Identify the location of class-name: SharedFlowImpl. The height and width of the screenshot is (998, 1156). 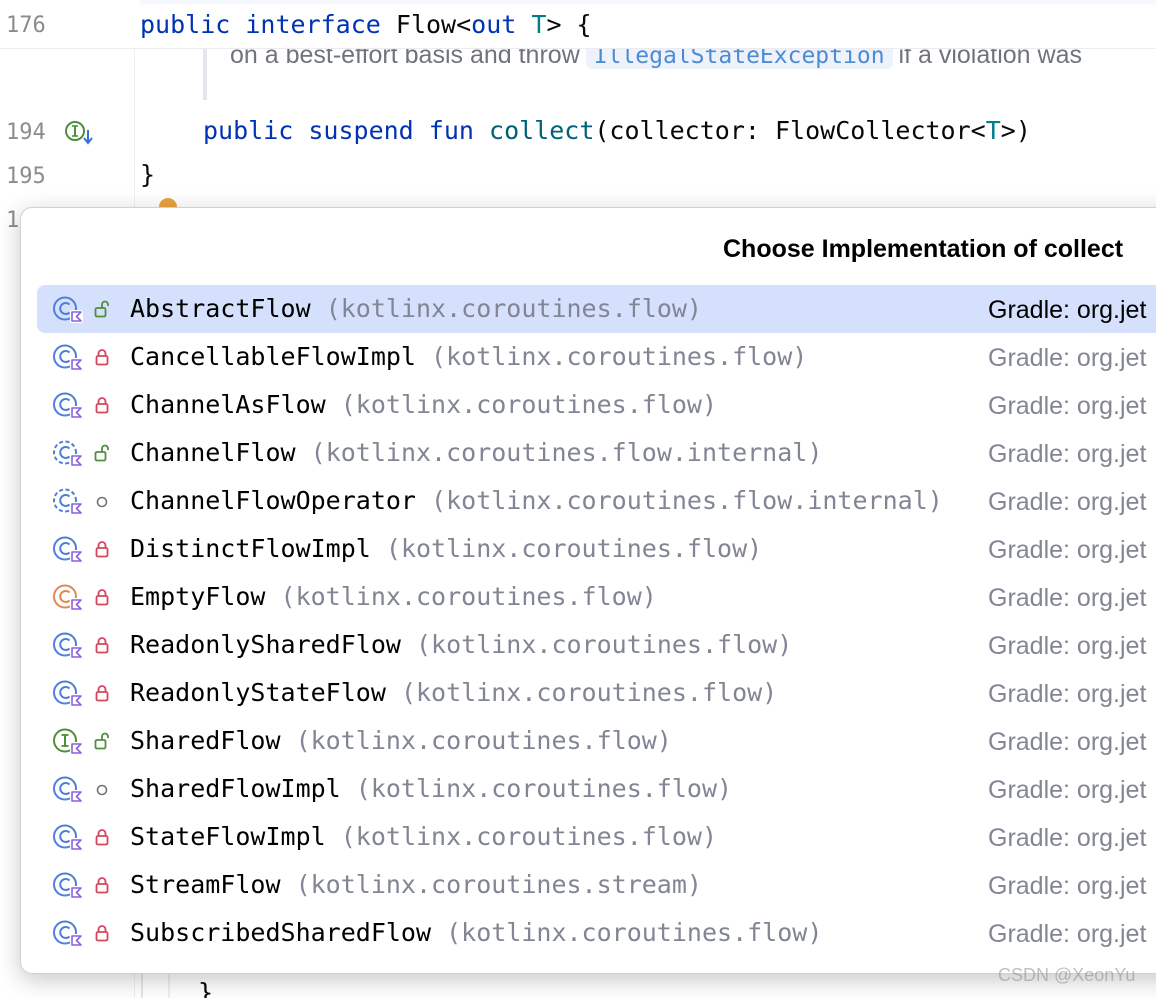
(235, 788).